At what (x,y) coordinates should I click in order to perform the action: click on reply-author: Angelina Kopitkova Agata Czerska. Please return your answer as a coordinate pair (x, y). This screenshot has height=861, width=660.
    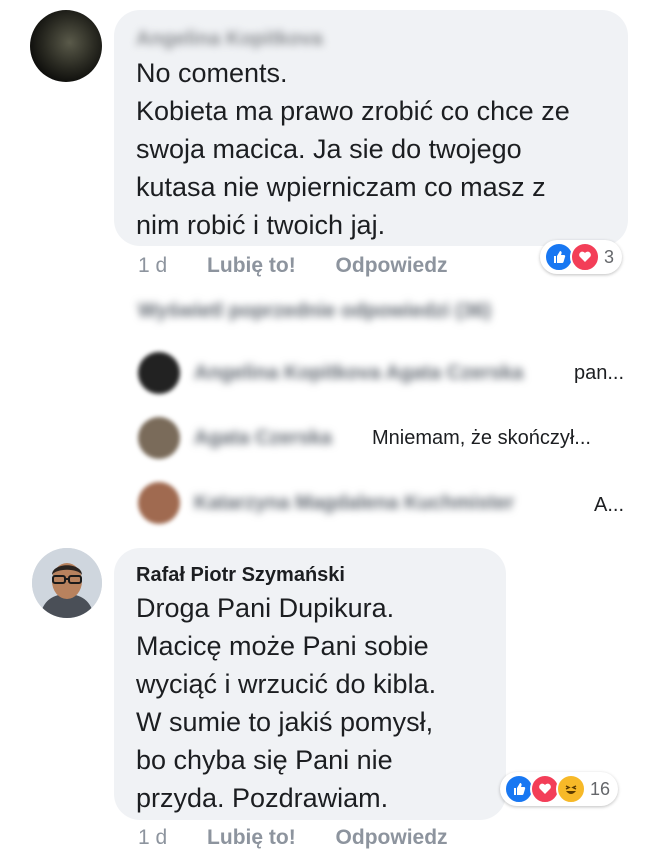
    Looking at the image, I should click on (358, 373).